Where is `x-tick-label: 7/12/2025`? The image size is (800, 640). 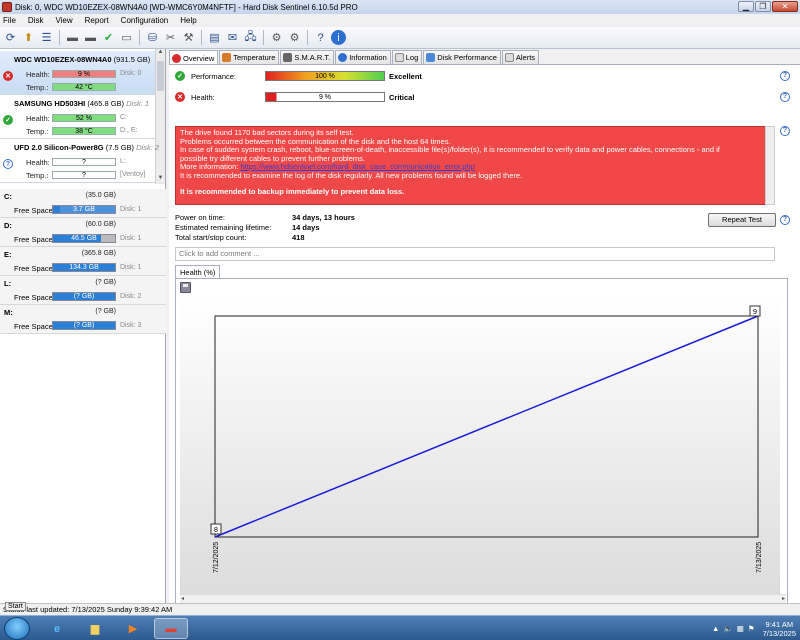
x-tick-label: 7/12/2025 is located at coordinates (216, 557).